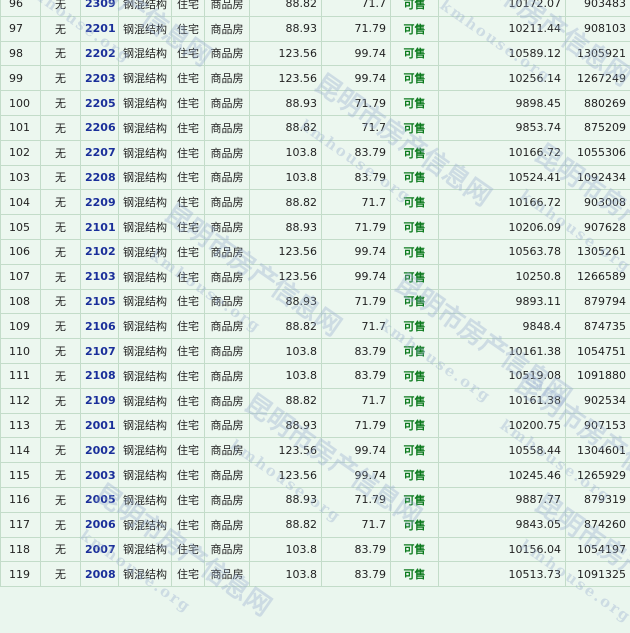 This screenshot has width=630, height=633. Describe the element at coordinates (502, 251) in the screenshot. I see `unit-price-cell: 10563.78` at that location.